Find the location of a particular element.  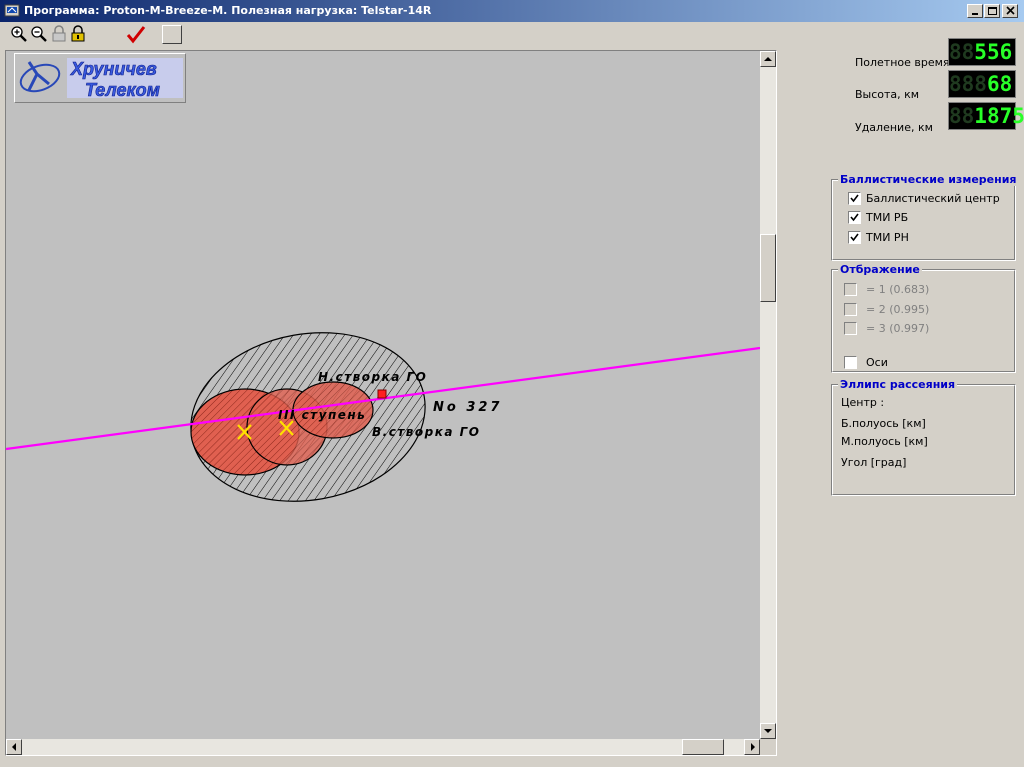

sigma-1-checkbox is located at coordinates (850, 289).